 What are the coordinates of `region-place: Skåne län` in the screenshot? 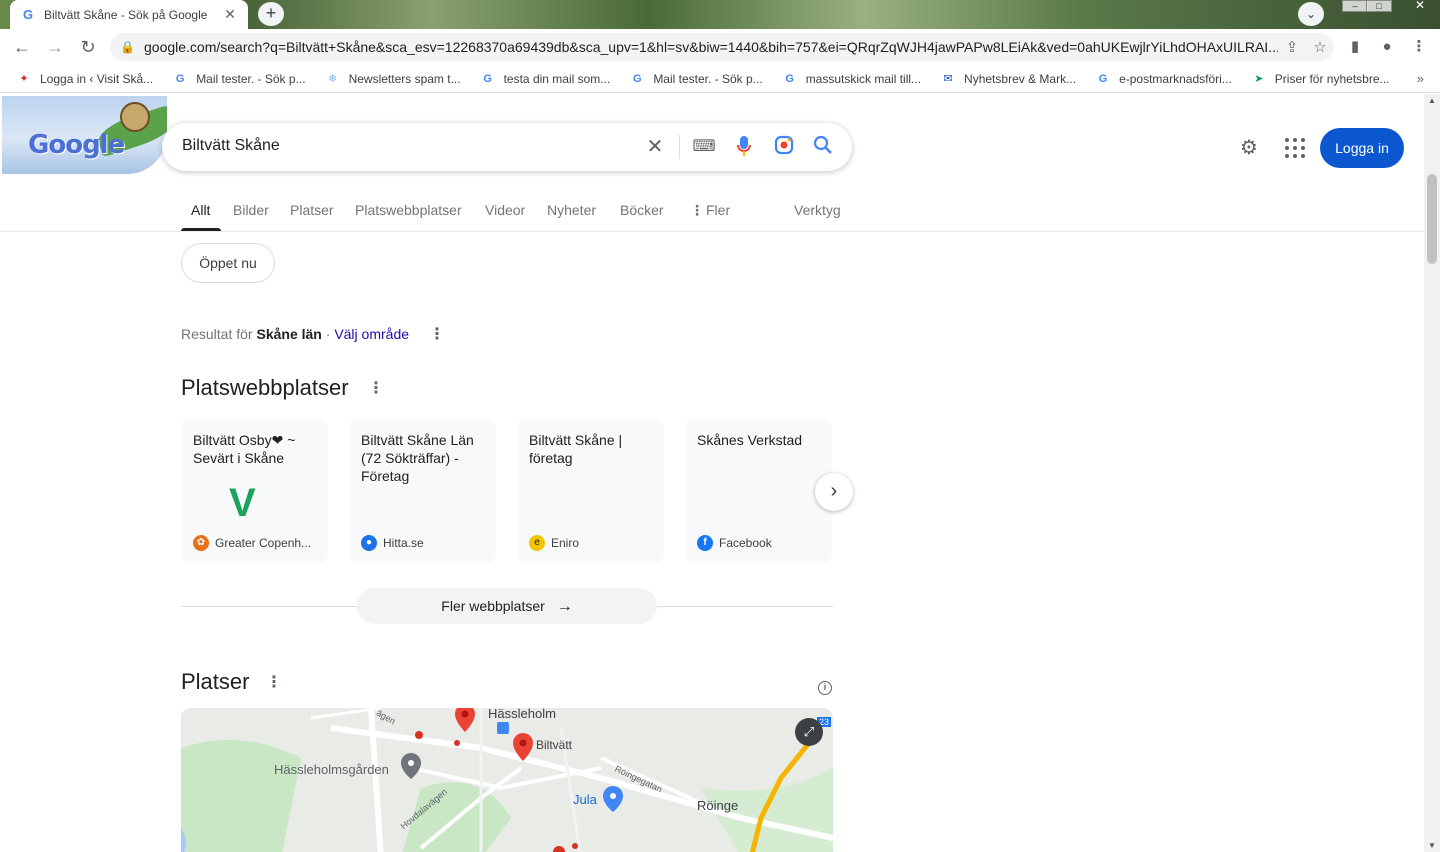 It's located at (289, 334).